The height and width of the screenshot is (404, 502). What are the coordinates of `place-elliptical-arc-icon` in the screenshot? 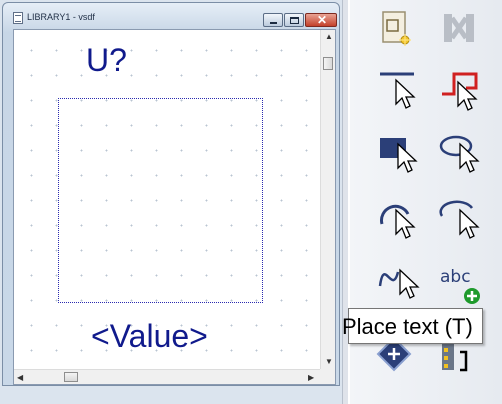 It's located at (459, 219).